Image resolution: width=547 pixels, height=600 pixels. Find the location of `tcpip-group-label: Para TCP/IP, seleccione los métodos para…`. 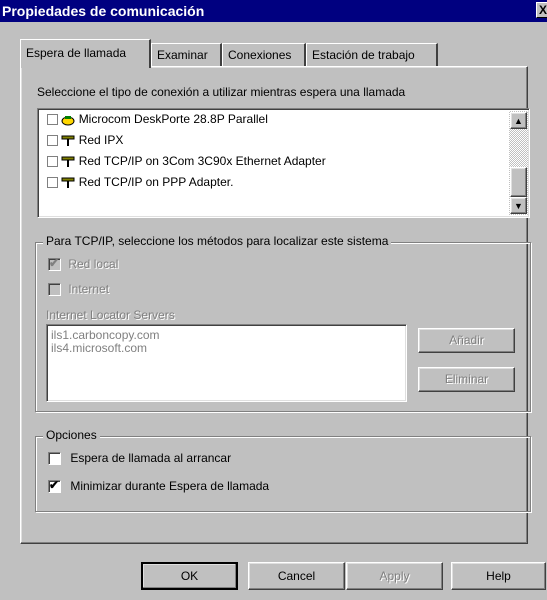

tcpip-group-label: Para TCP/IP, seleccione los métodos para… is located at coordinates (217, 241).